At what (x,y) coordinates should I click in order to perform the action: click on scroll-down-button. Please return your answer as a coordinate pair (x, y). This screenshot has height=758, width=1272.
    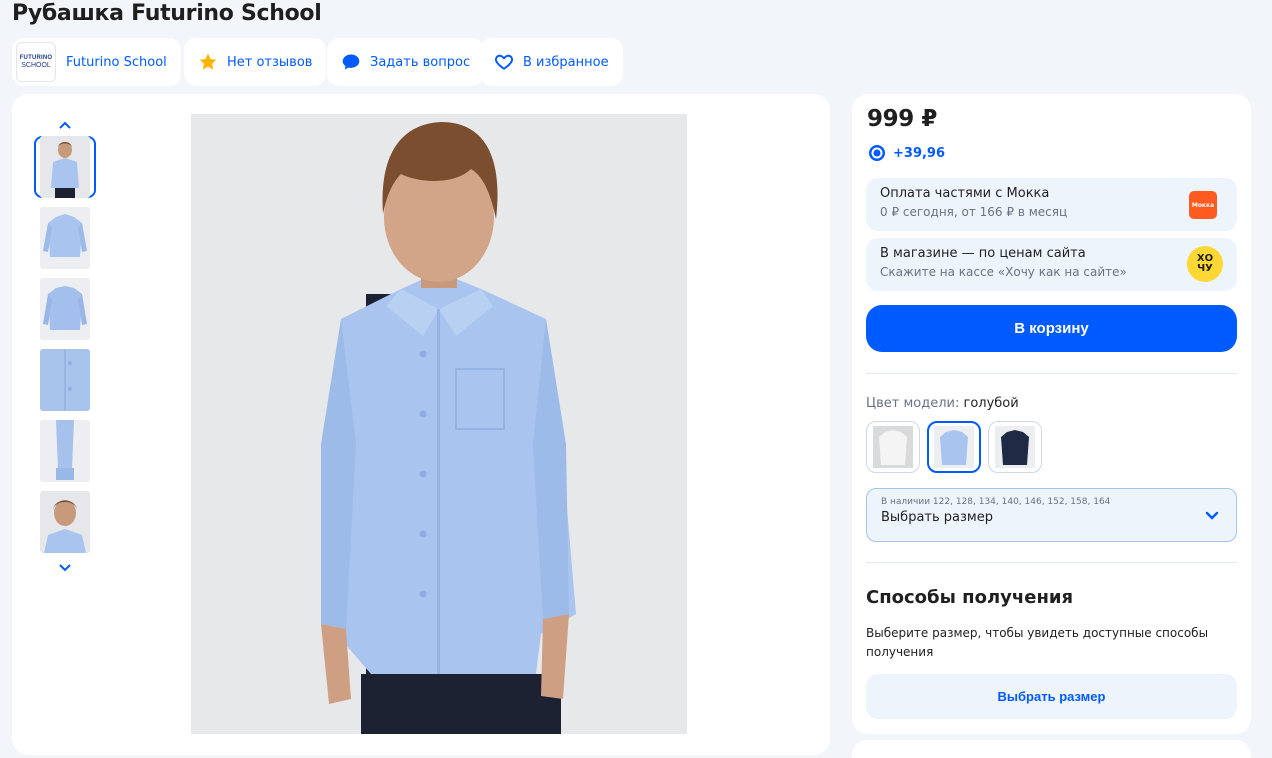
    Looking at the image, I should click on (65, 568).